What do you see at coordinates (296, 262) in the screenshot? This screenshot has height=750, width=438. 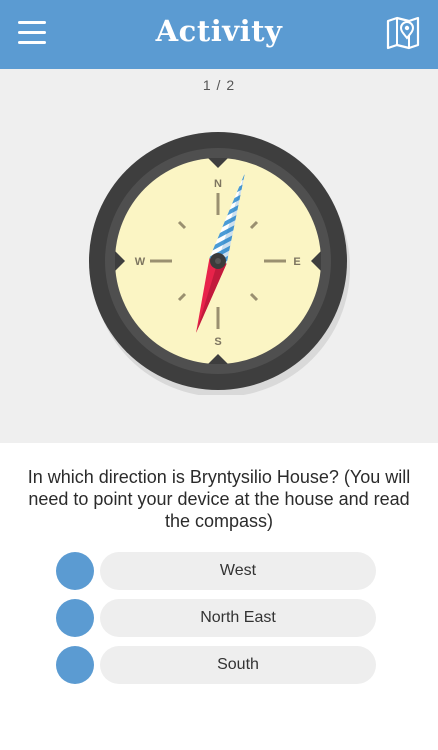 I see `compass-east-label: E` at bounding box center [296, 262].